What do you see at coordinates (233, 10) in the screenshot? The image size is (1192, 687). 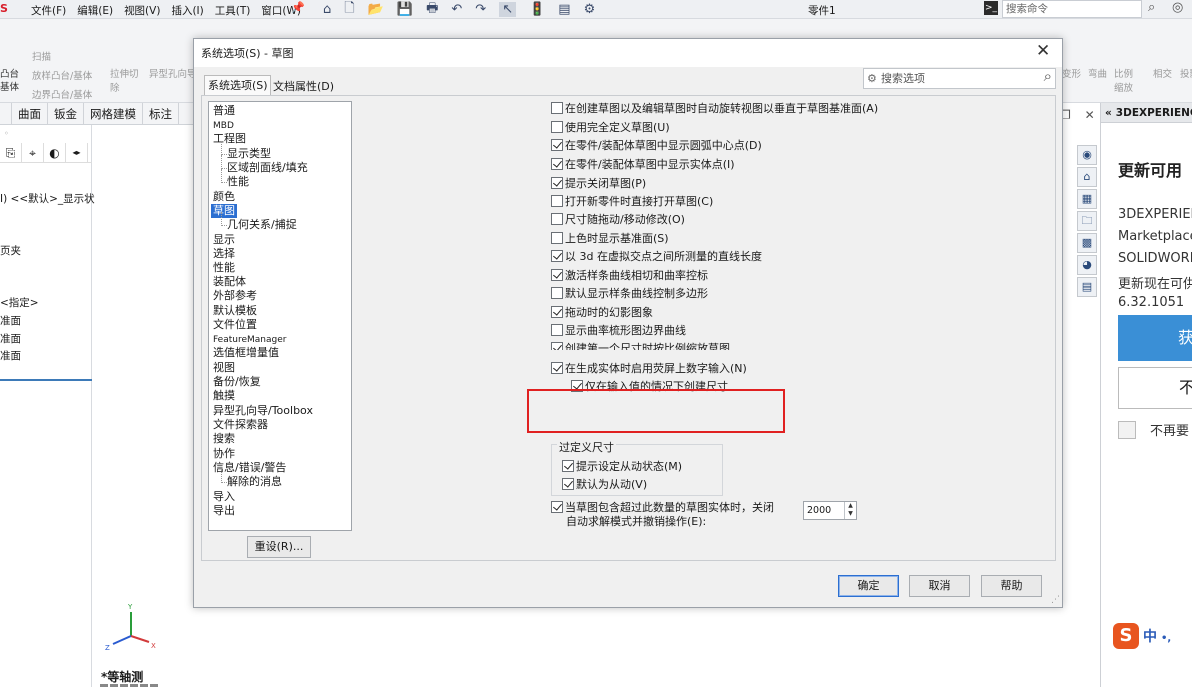 I see `menu-tools: 工具(T)` at bounding box center [233, 10].